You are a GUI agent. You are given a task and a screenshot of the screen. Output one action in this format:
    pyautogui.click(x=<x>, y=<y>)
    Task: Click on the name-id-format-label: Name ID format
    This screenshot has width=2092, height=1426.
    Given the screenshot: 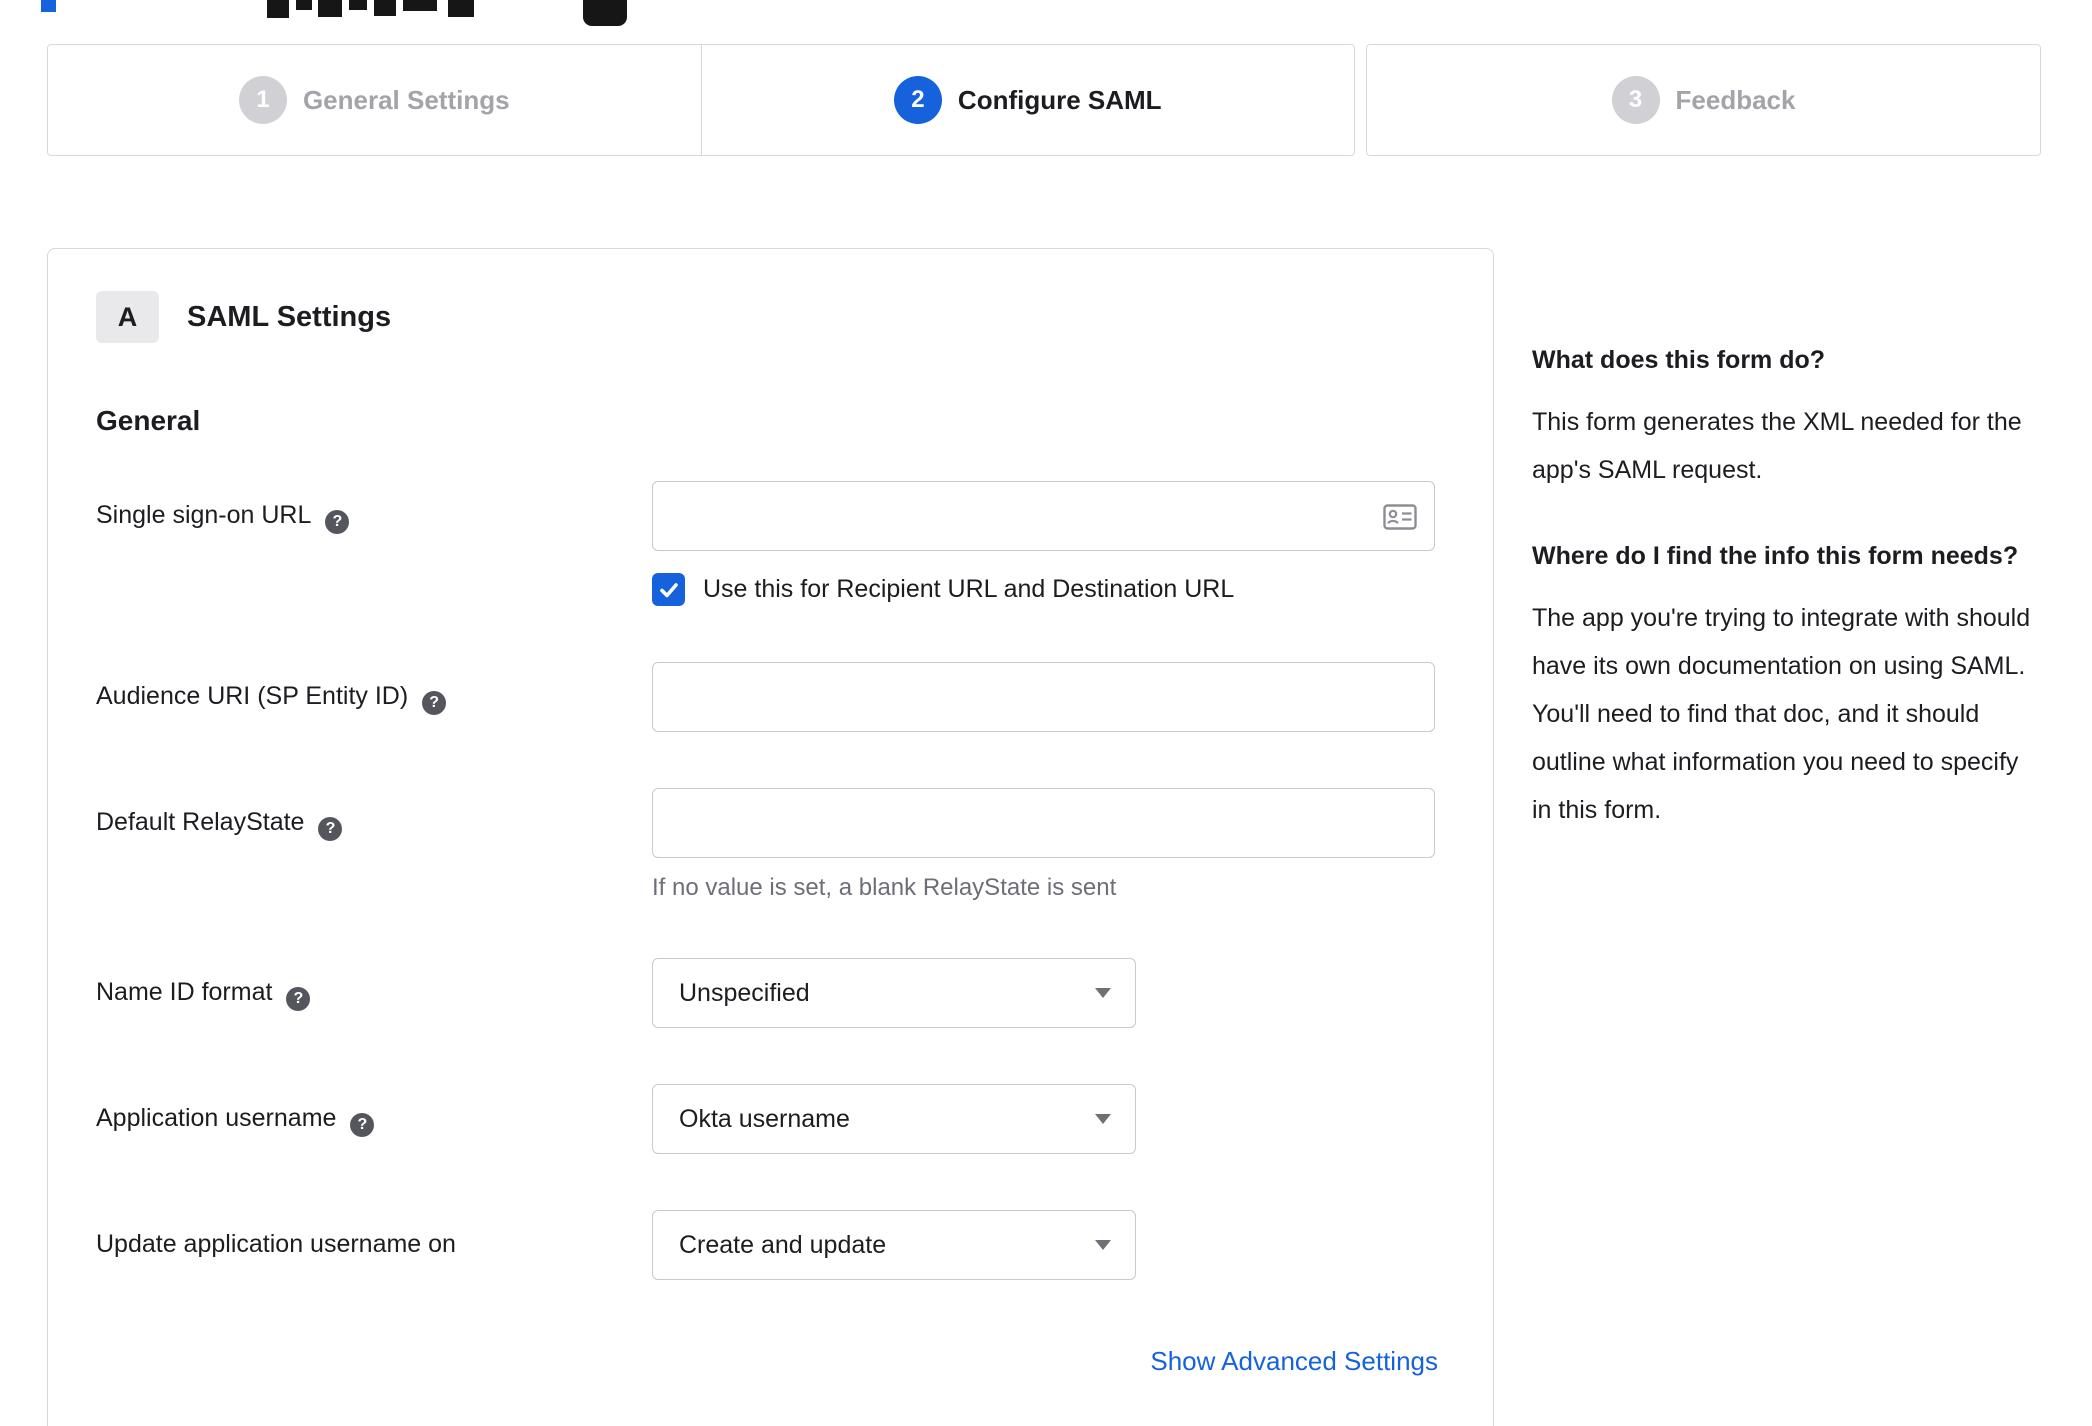 What is the action you would take?
    pyautogui.click(x=184, y=992)
    